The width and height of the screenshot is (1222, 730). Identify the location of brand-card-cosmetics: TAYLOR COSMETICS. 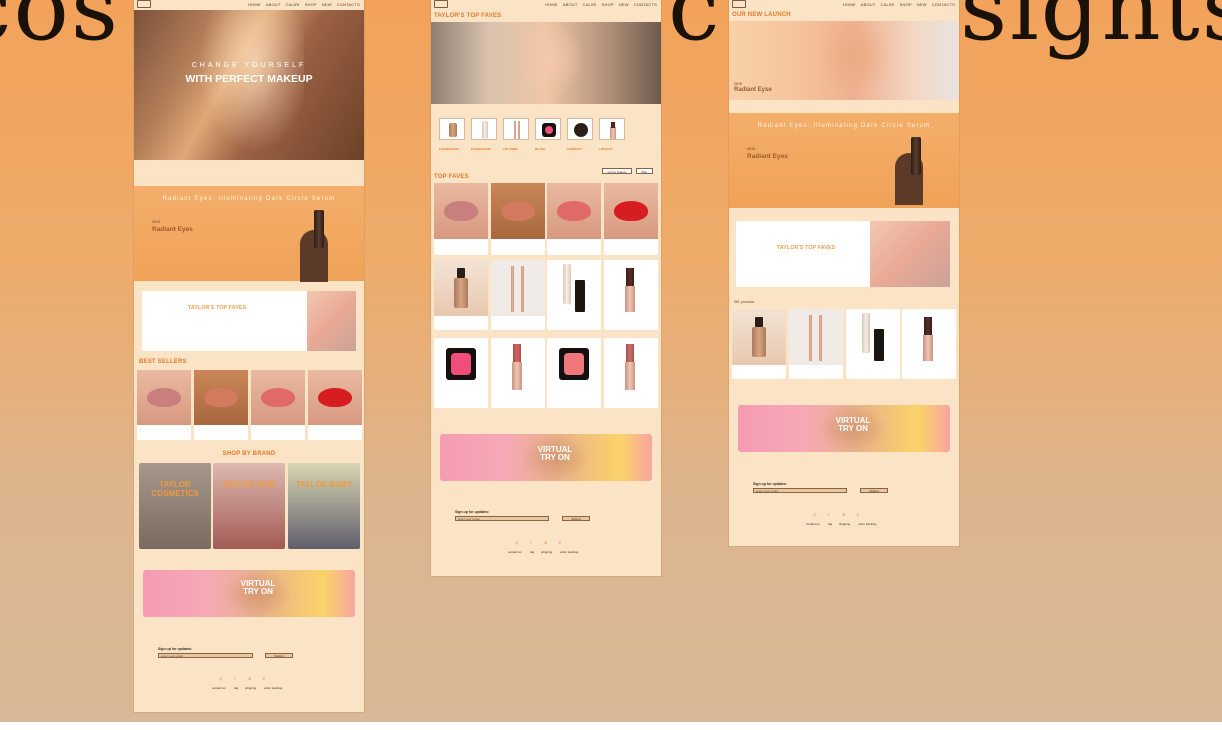
(175, 506).